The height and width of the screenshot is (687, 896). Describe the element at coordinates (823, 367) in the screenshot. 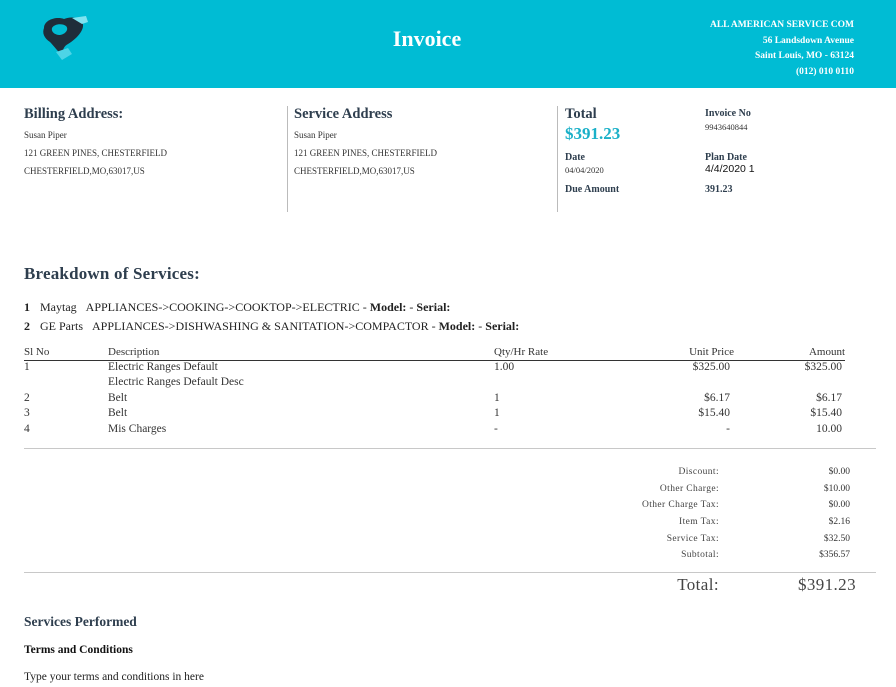

I see `cell-amount: $325.00` at that location.